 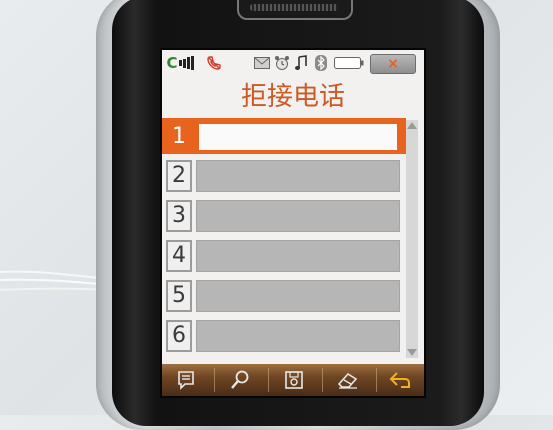 What do you see at coordinates (294, 7) in the screenshot?
I see `speaker-grill` at bounding box center [294, 7].